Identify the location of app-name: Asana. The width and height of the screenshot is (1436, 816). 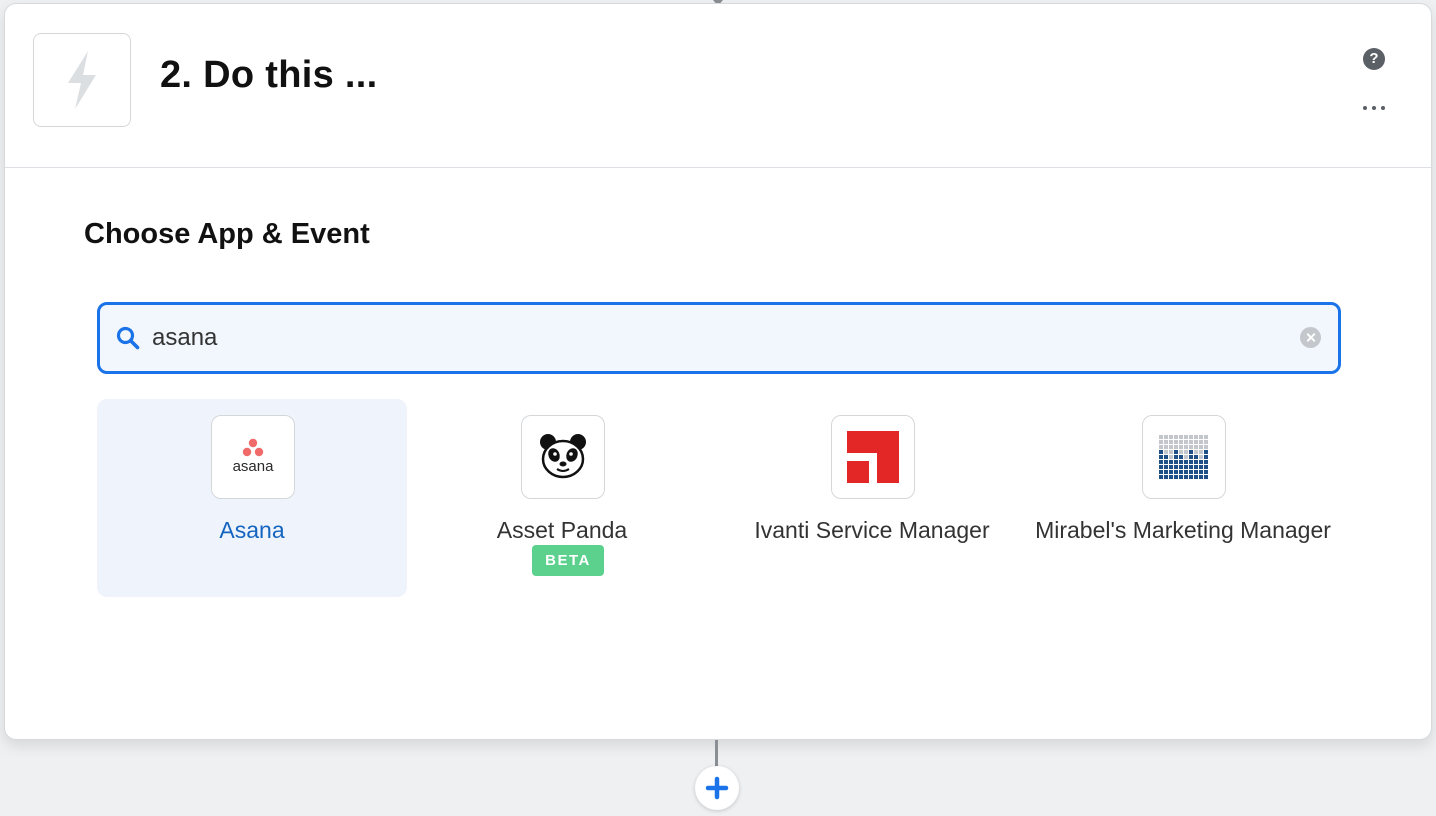
(252, 530).